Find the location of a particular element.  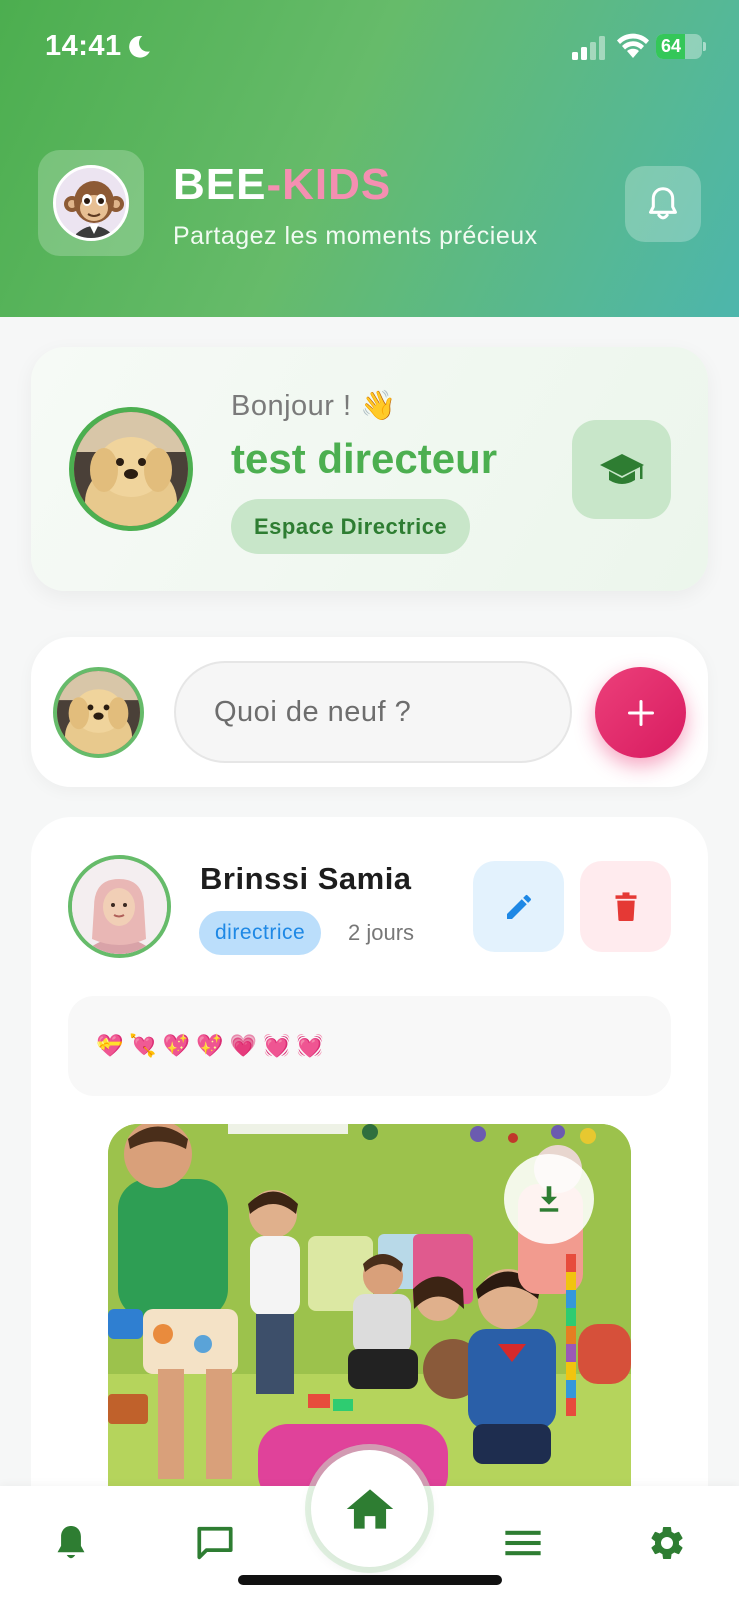

post-time: 2 jours is located at coordinates (381, 932).